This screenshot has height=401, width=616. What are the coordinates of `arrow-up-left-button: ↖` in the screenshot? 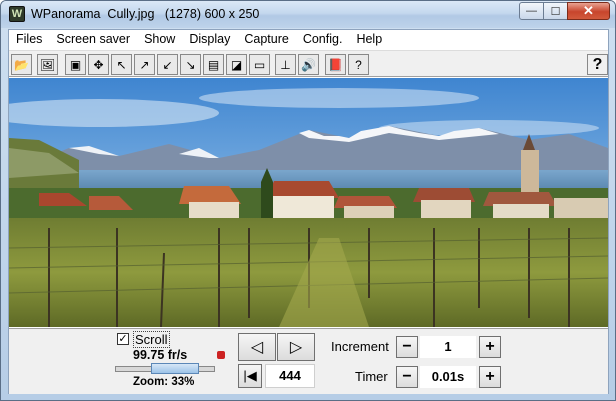 It's located at (121, 64).